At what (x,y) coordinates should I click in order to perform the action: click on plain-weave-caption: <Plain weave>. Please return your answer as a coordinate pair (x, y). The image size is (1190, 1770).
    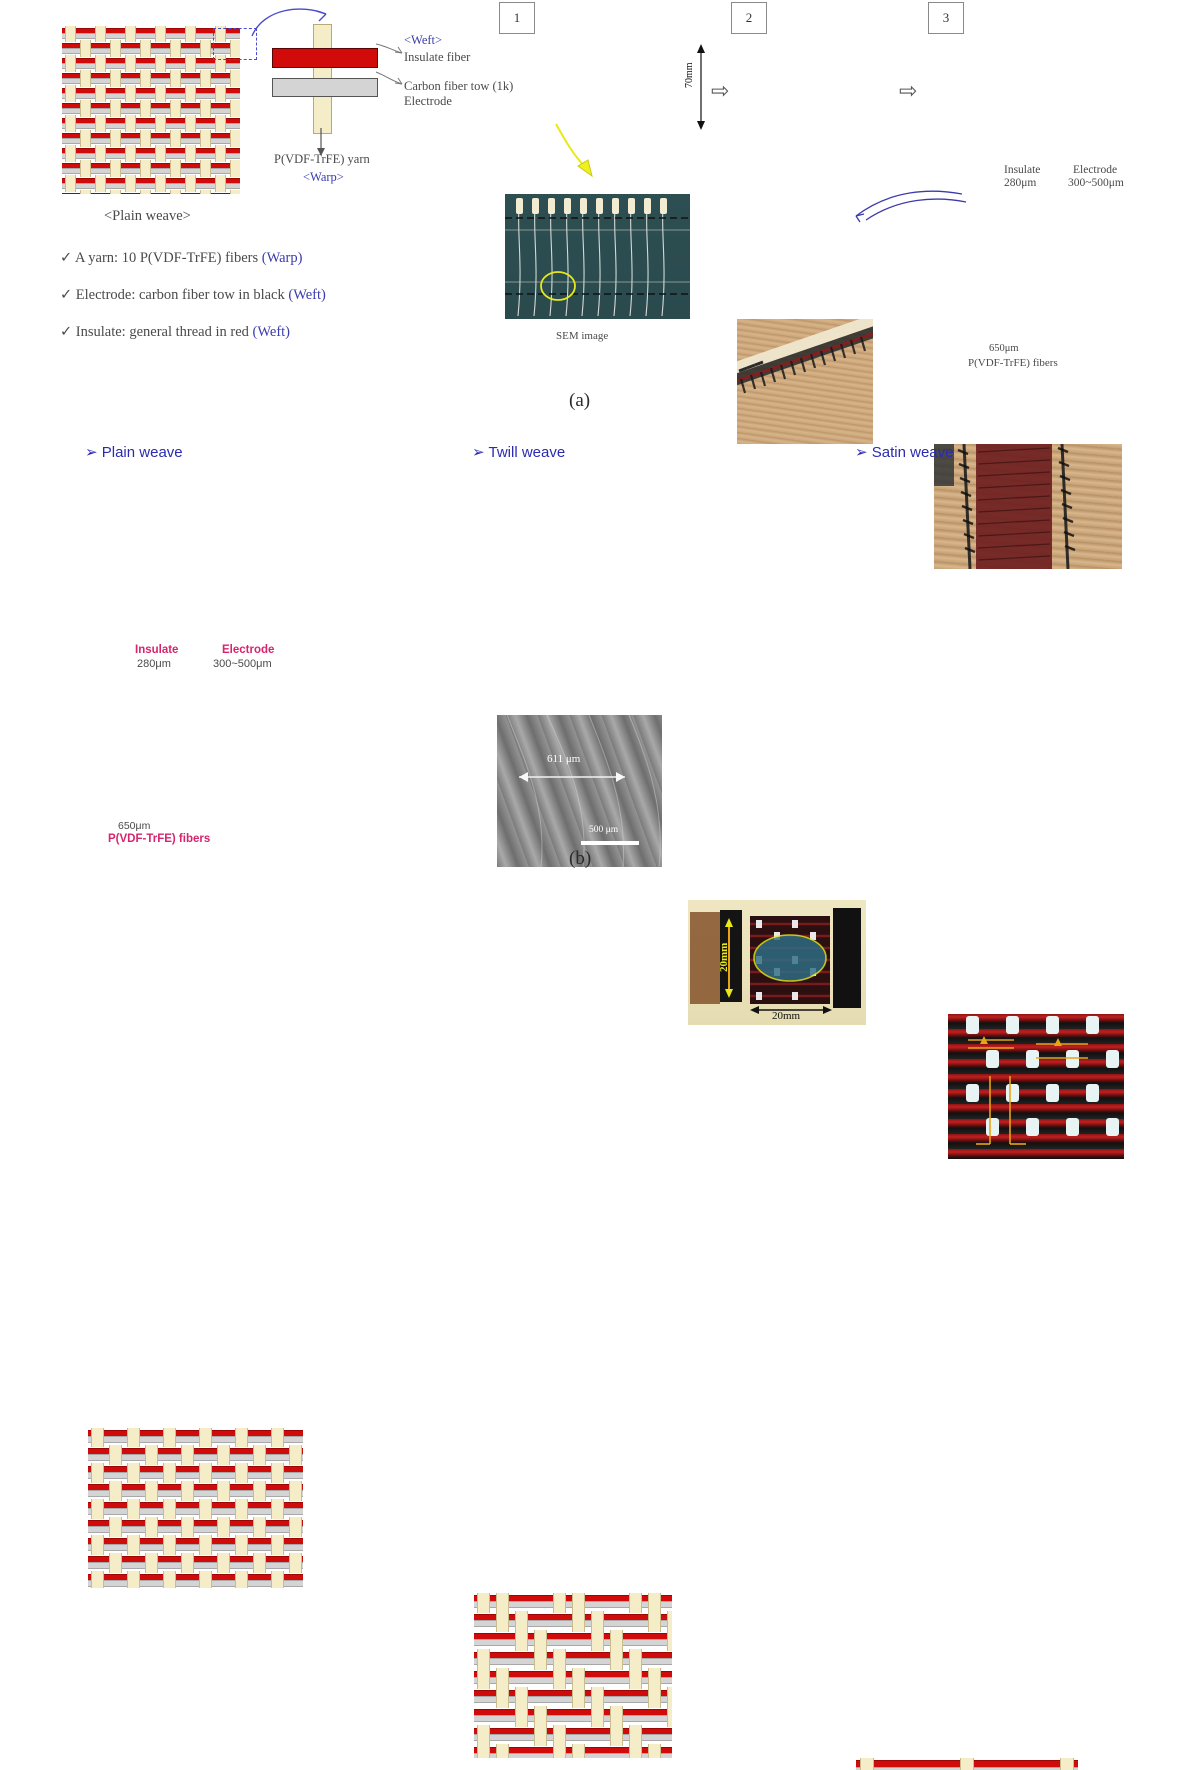
    Looking at the image, I should click on (147, 216).